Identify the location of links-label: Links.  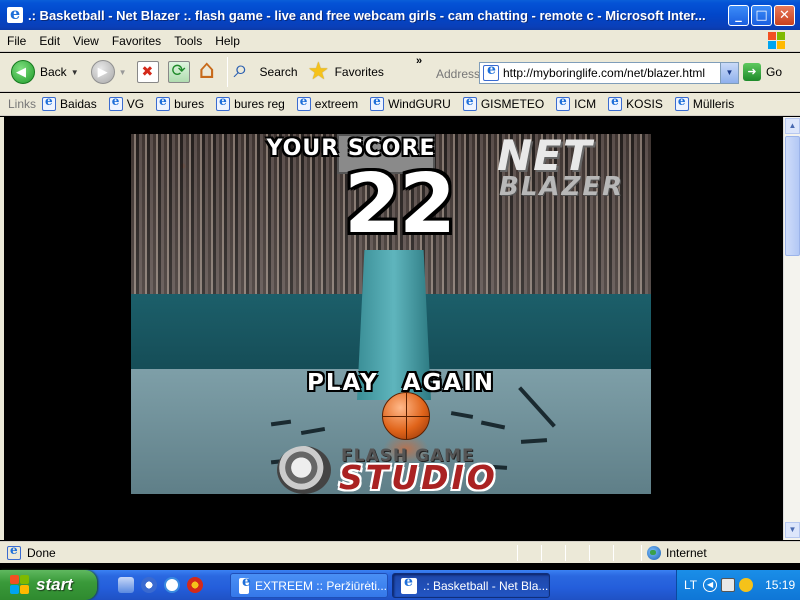
(22, 104).